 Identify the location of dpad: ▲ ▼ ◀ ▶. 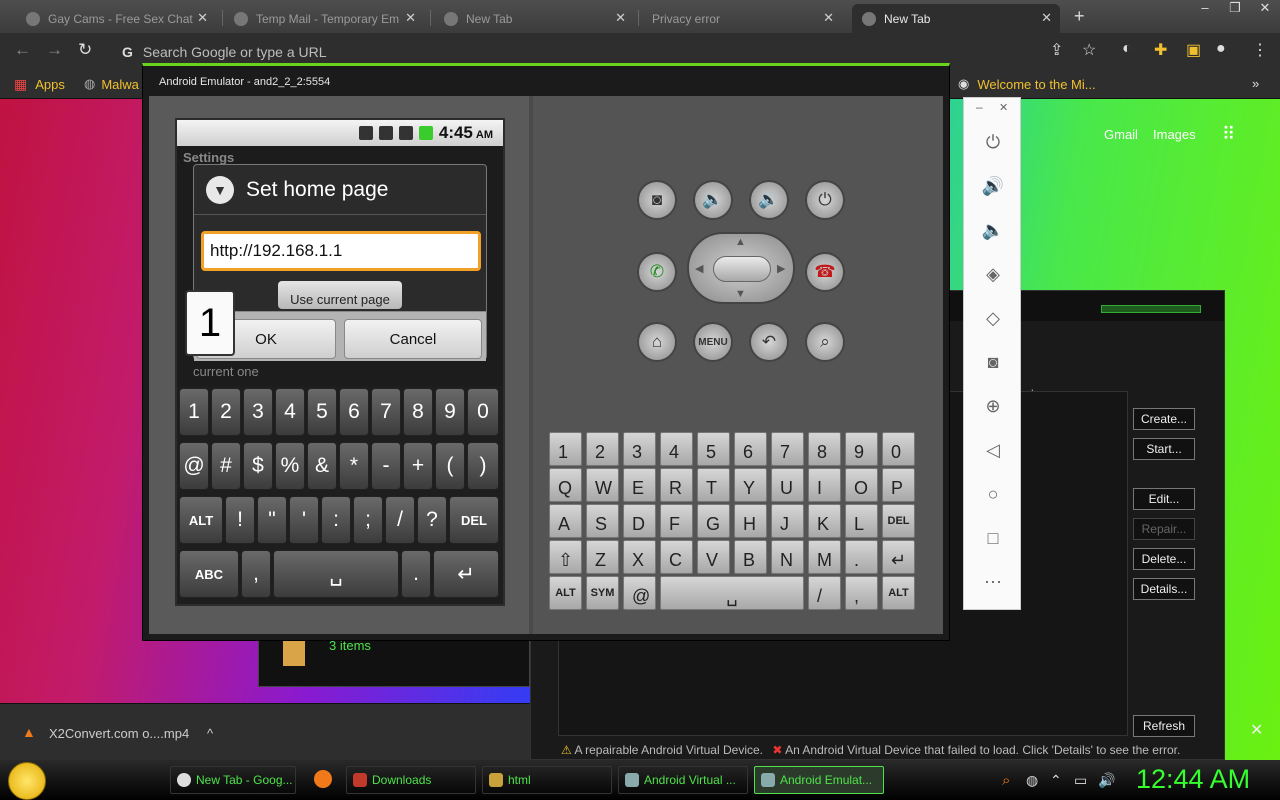
(741, 268).